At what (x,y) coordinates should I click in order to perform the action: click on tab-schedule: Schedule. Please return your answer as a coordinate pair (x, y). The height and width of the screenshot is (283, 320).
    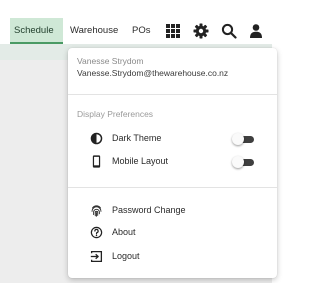
    Looking at the image, I should click on (36, 31).